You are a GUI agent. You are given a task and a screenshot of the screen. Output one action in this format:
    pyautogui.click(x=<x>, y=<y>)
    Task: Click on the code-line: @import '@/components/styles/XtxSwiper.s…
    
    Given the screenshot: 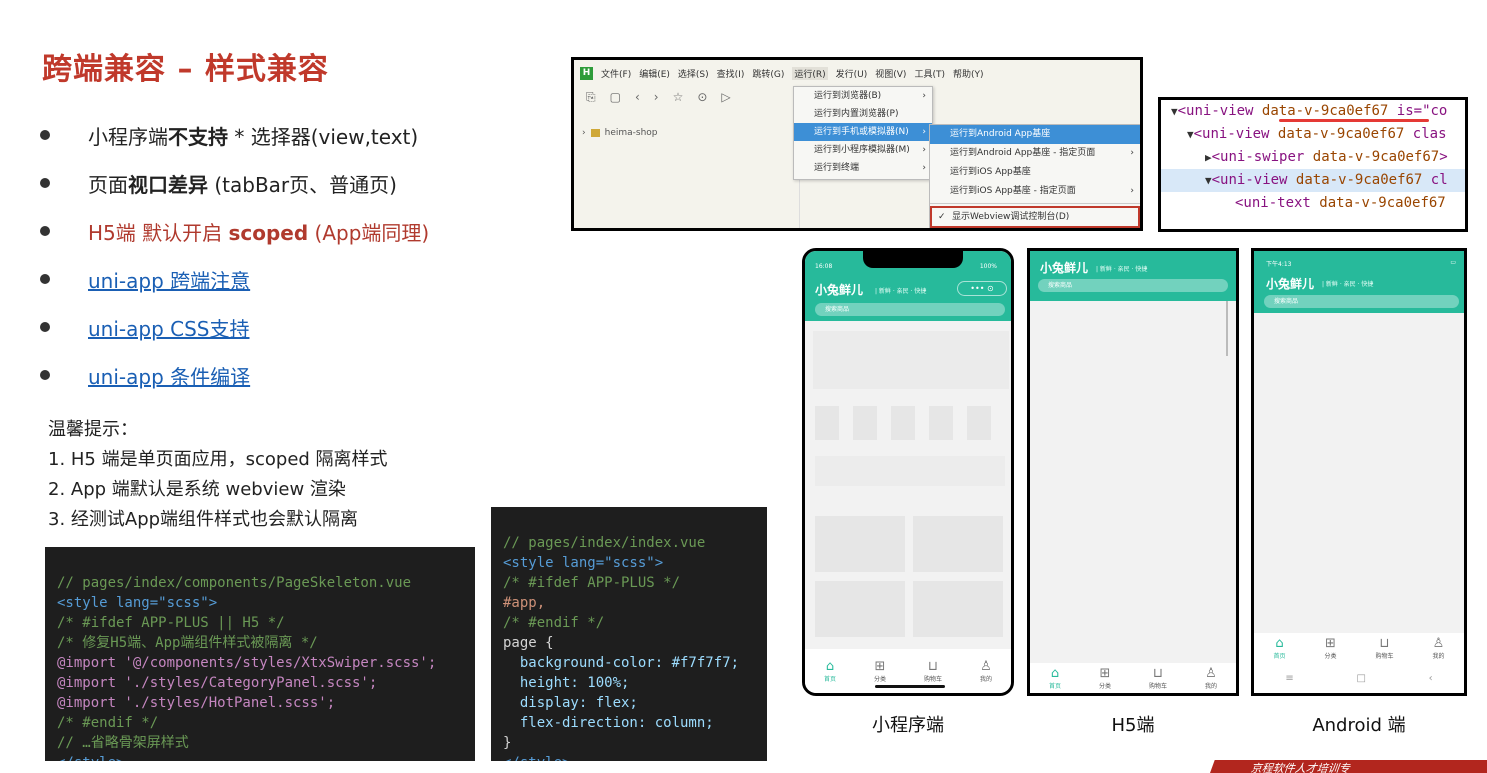 What is the action you would take?
    pyautogui.click(x=247, y=663)
    